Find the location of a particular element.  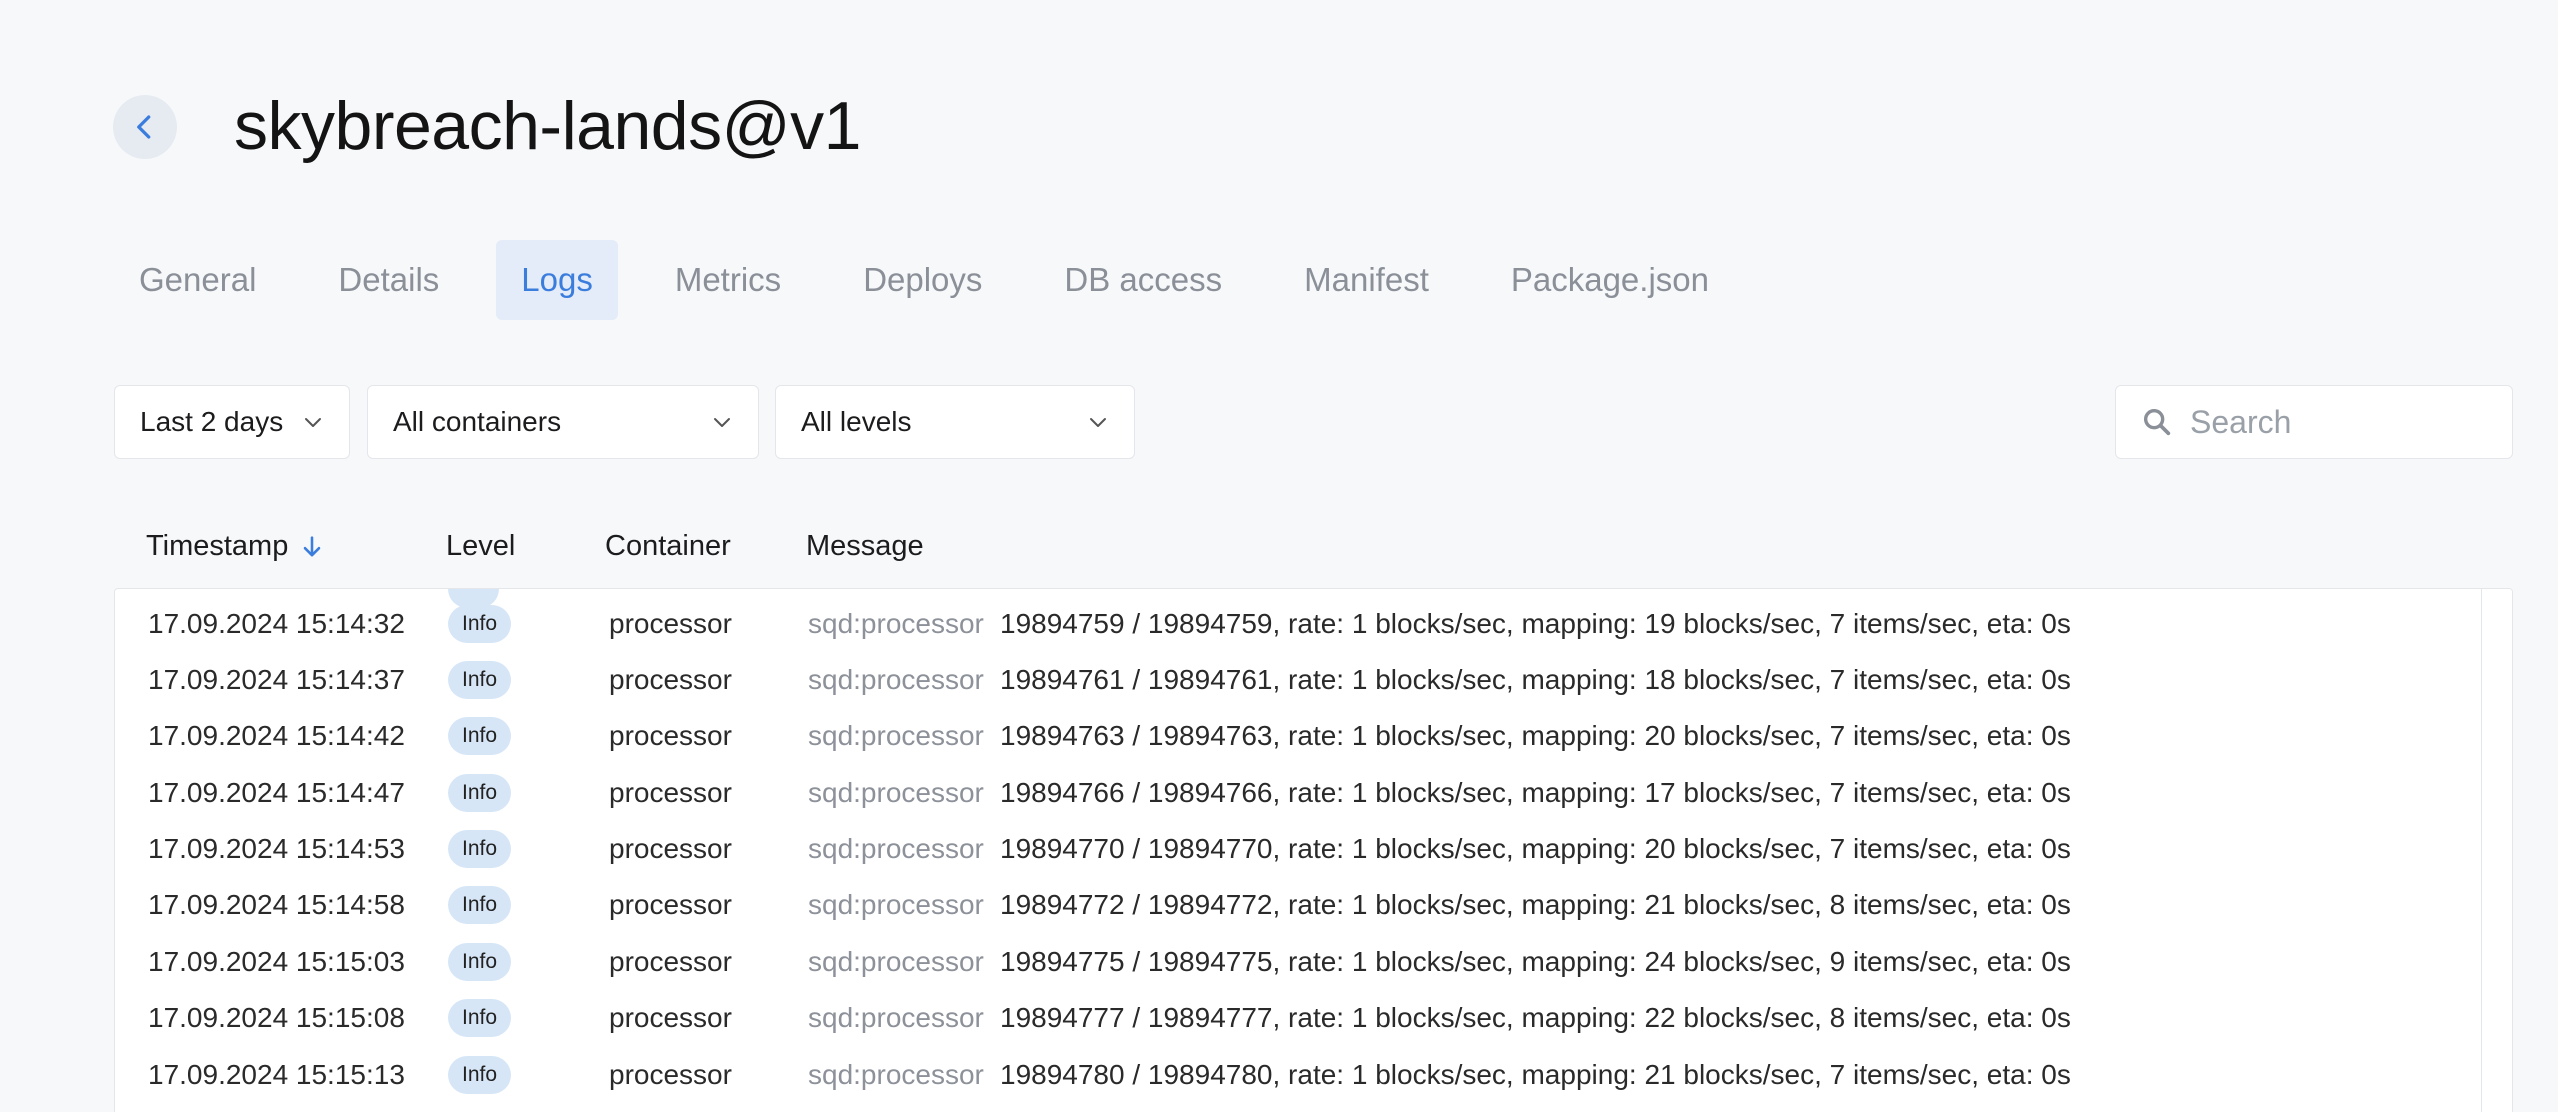

chevron-left-icon is located at coordinates (144, 127).